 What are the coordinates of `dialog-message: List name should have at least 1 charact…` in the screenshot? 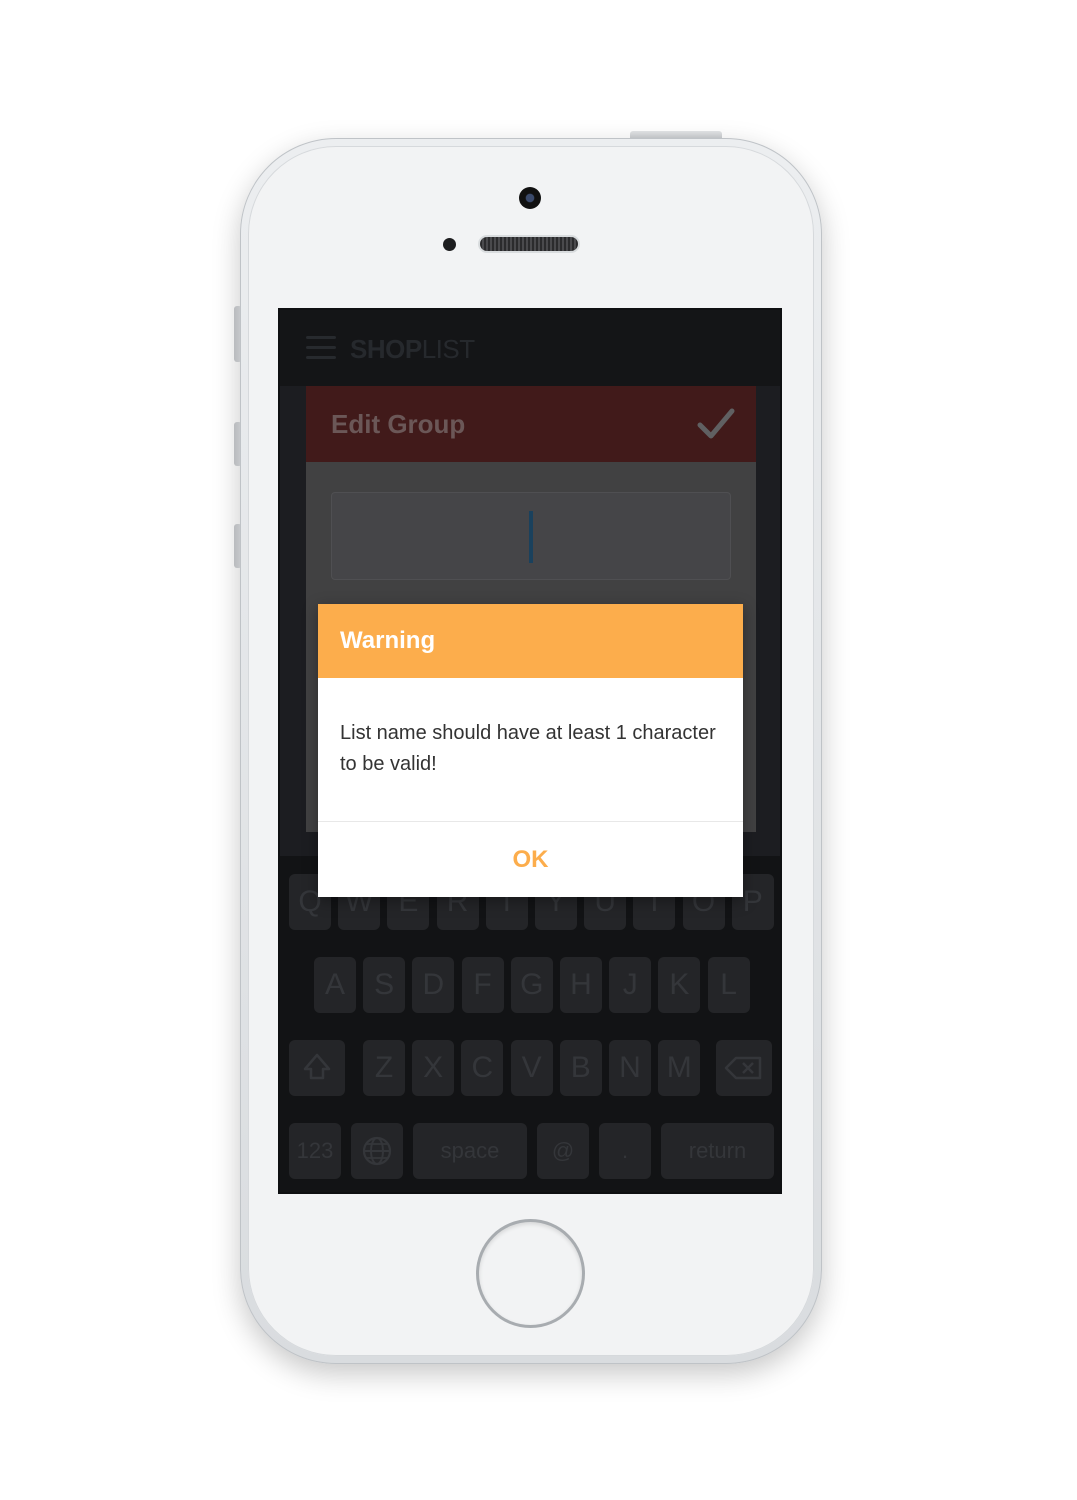 It's located at (528, 748).